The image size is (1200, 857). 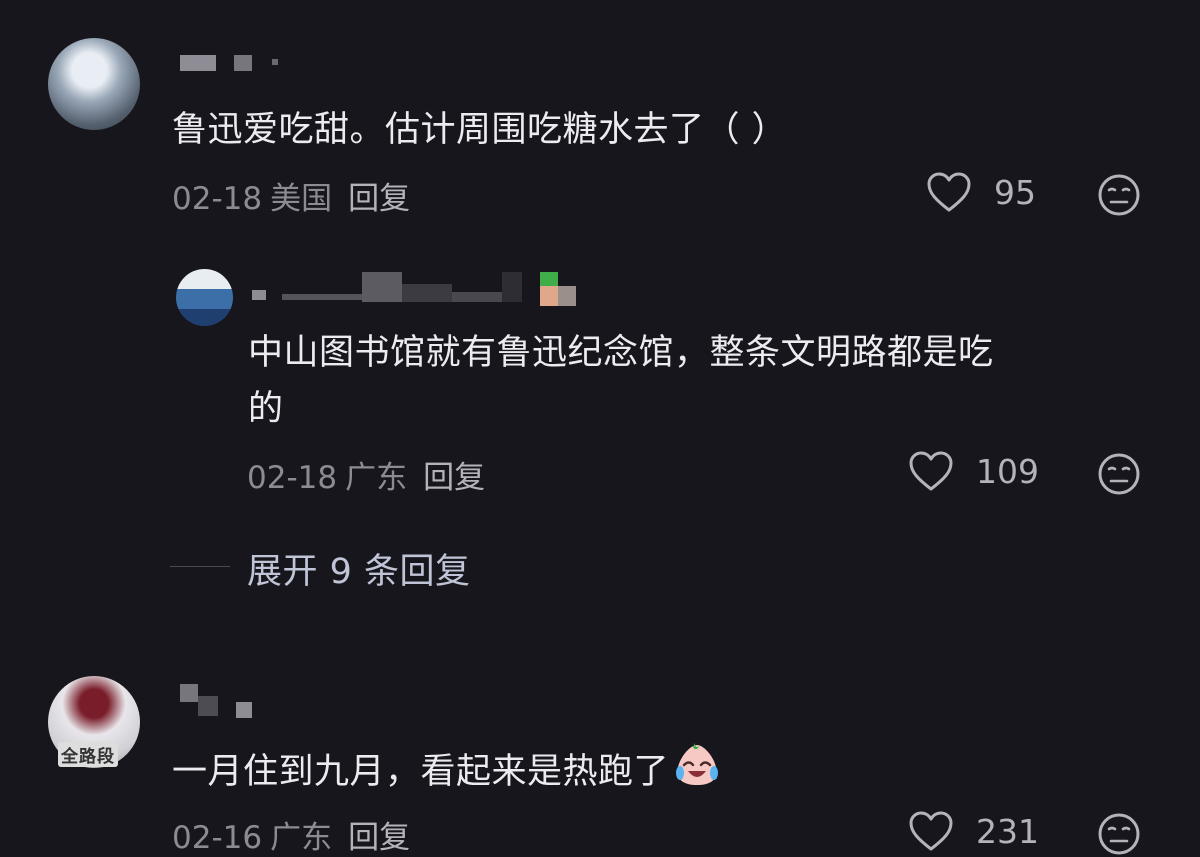 What do you see at coordinates (88, 754) in the screenshot?
I see `avatar-label: 全路段` at bounding box center [88, 754].